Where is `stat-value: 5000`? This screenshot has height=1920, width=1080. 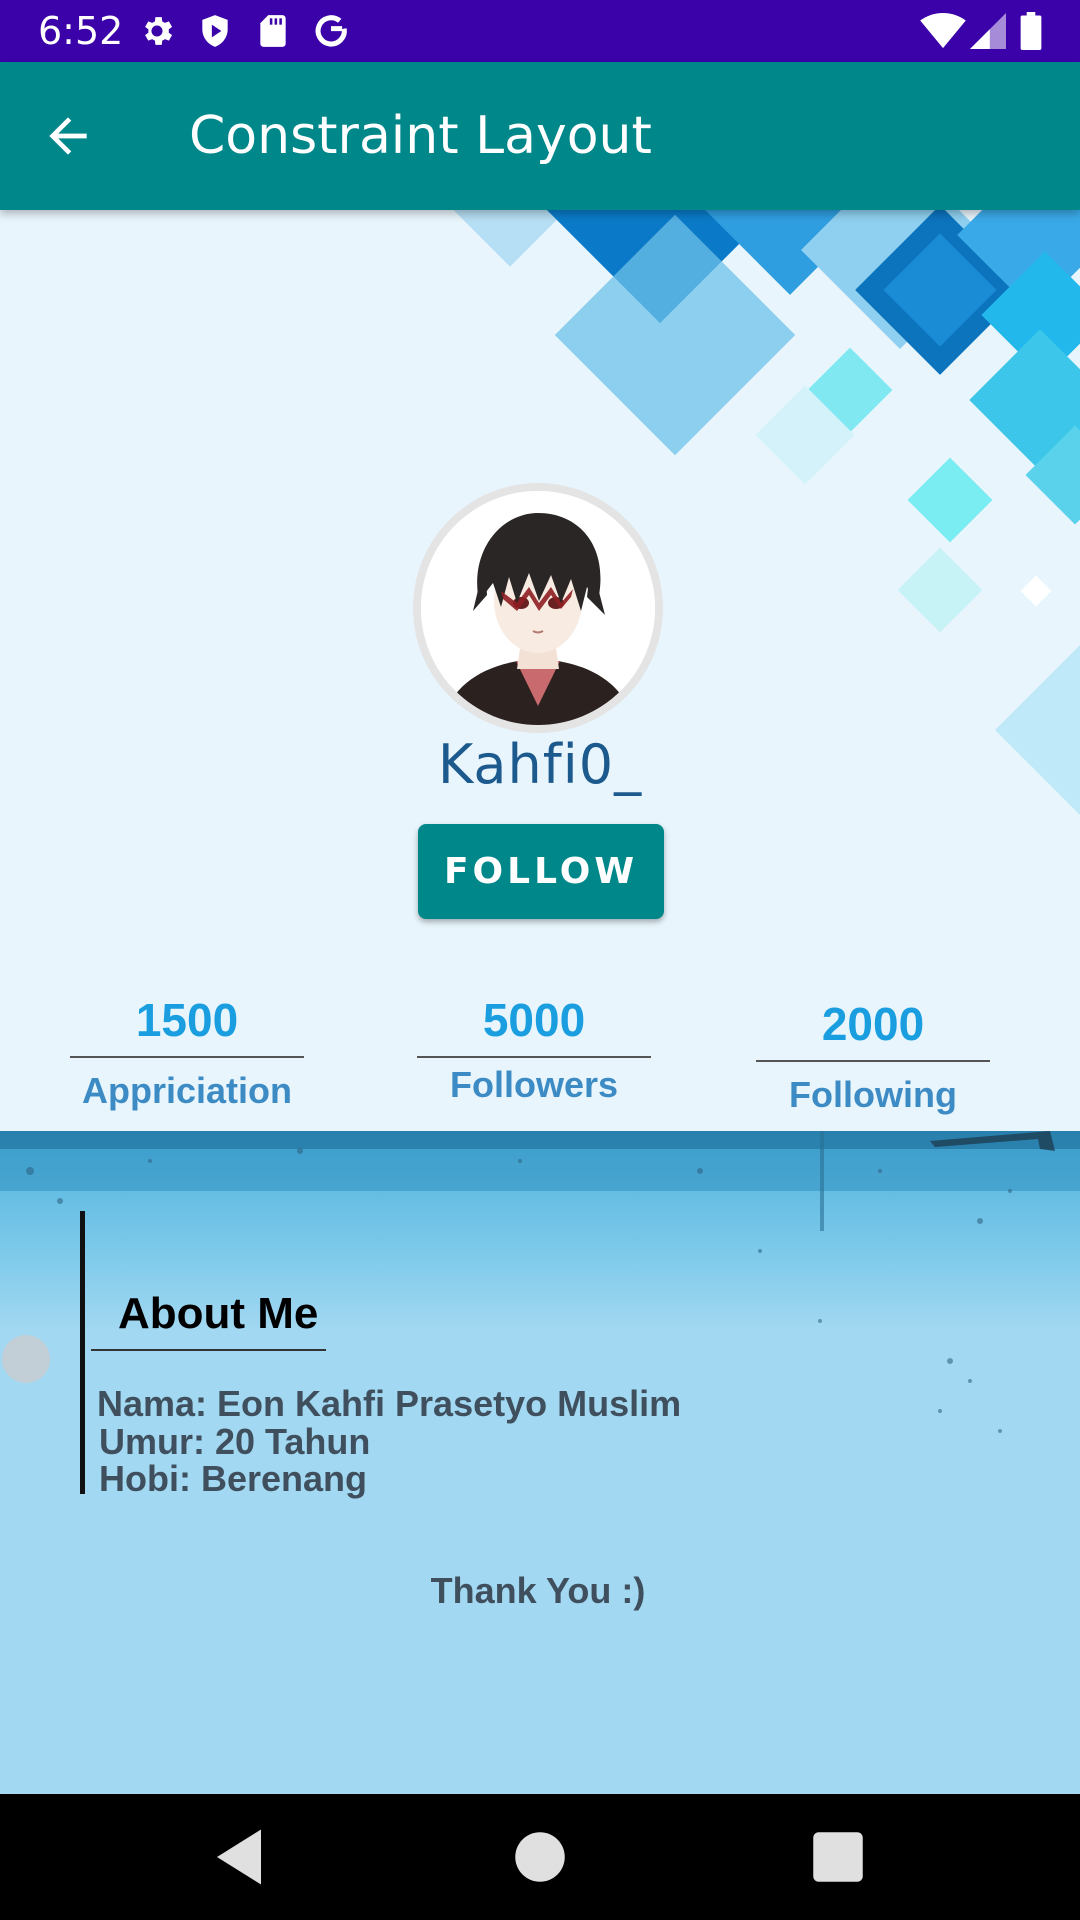
stat-value: 5000 is located at coordinates (534, 1020).